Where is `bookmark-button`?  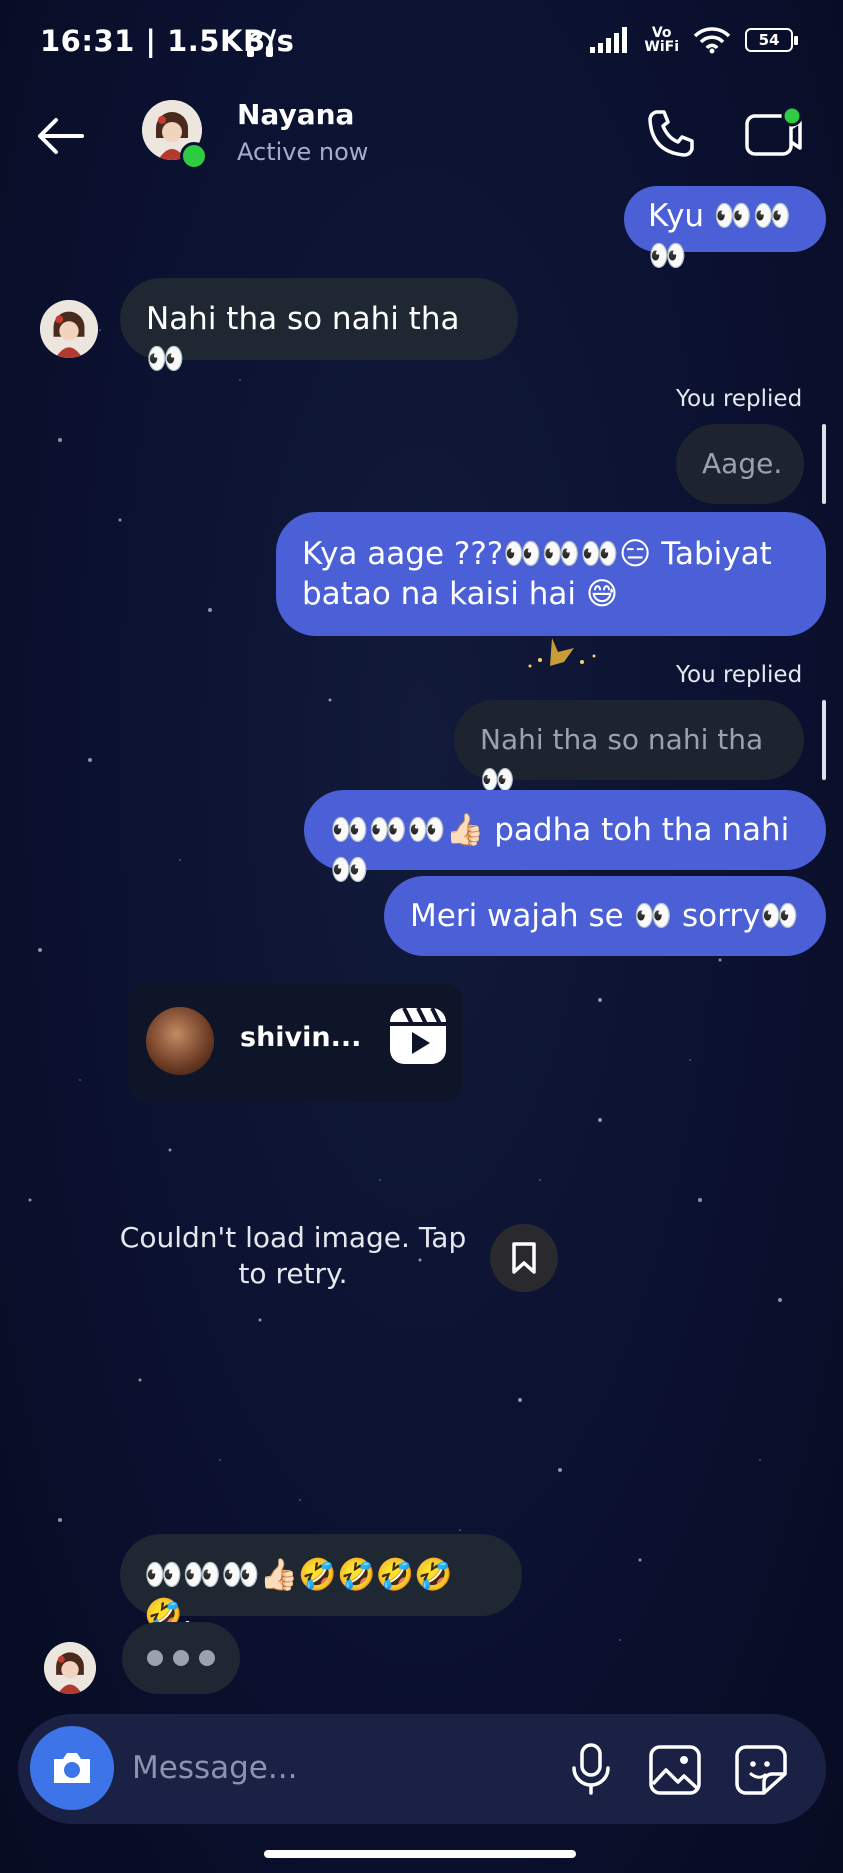 bookmark-button is located at coordinates (524, 1258).